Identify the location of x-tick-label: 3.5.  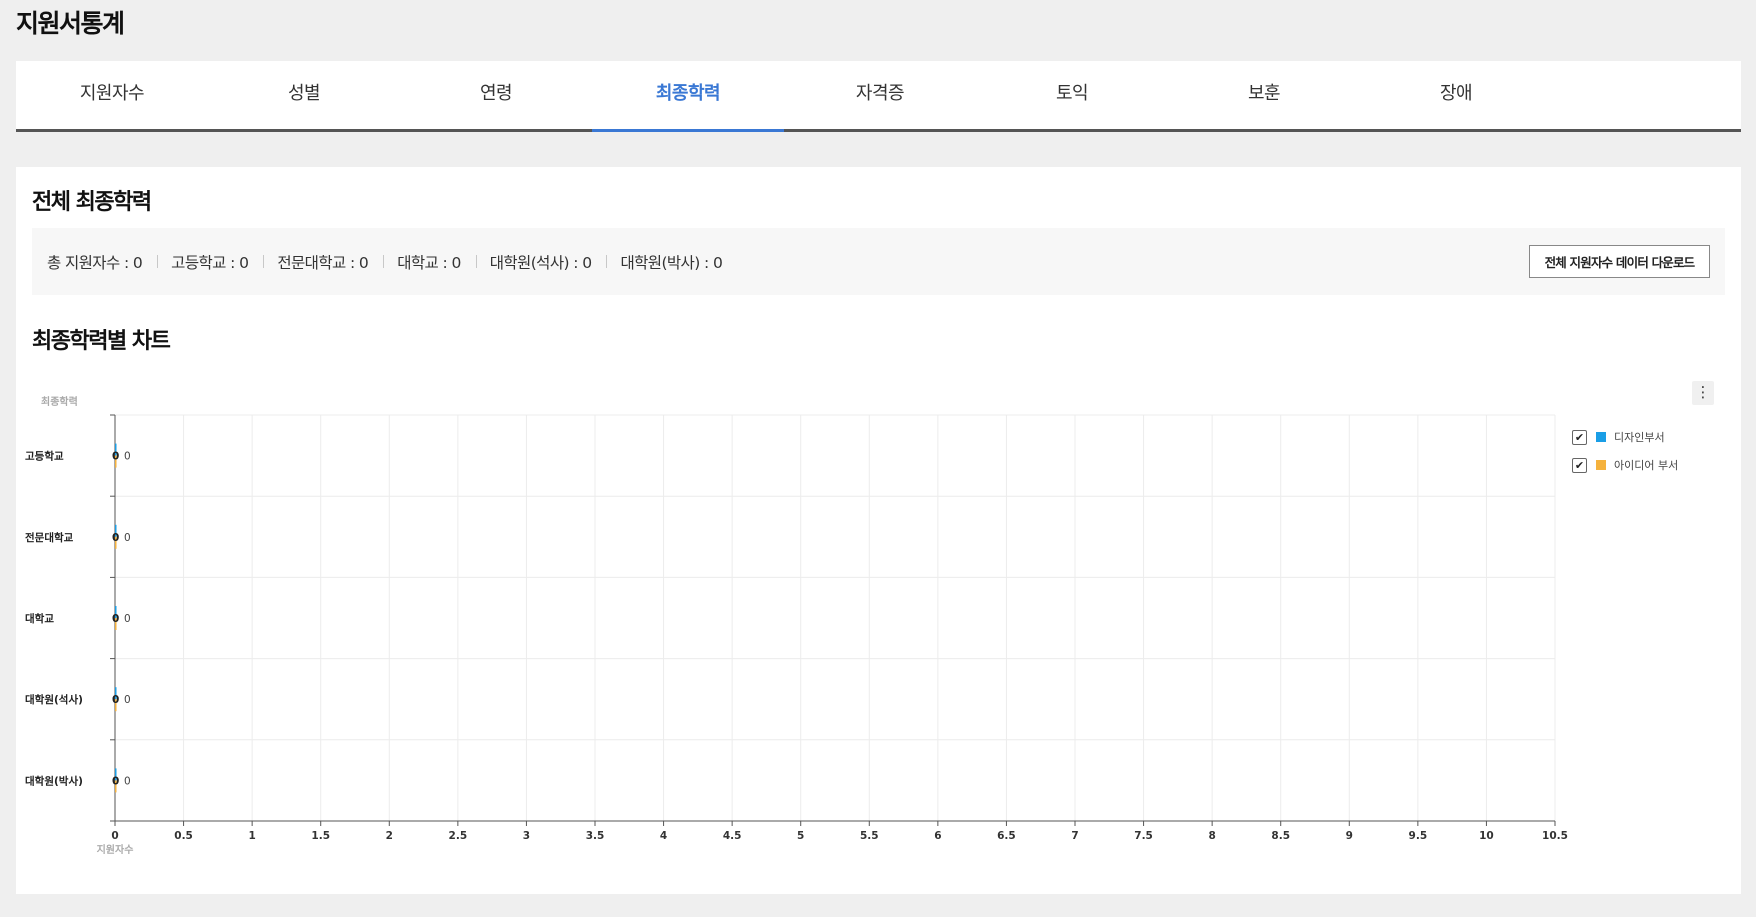
(595, 836).